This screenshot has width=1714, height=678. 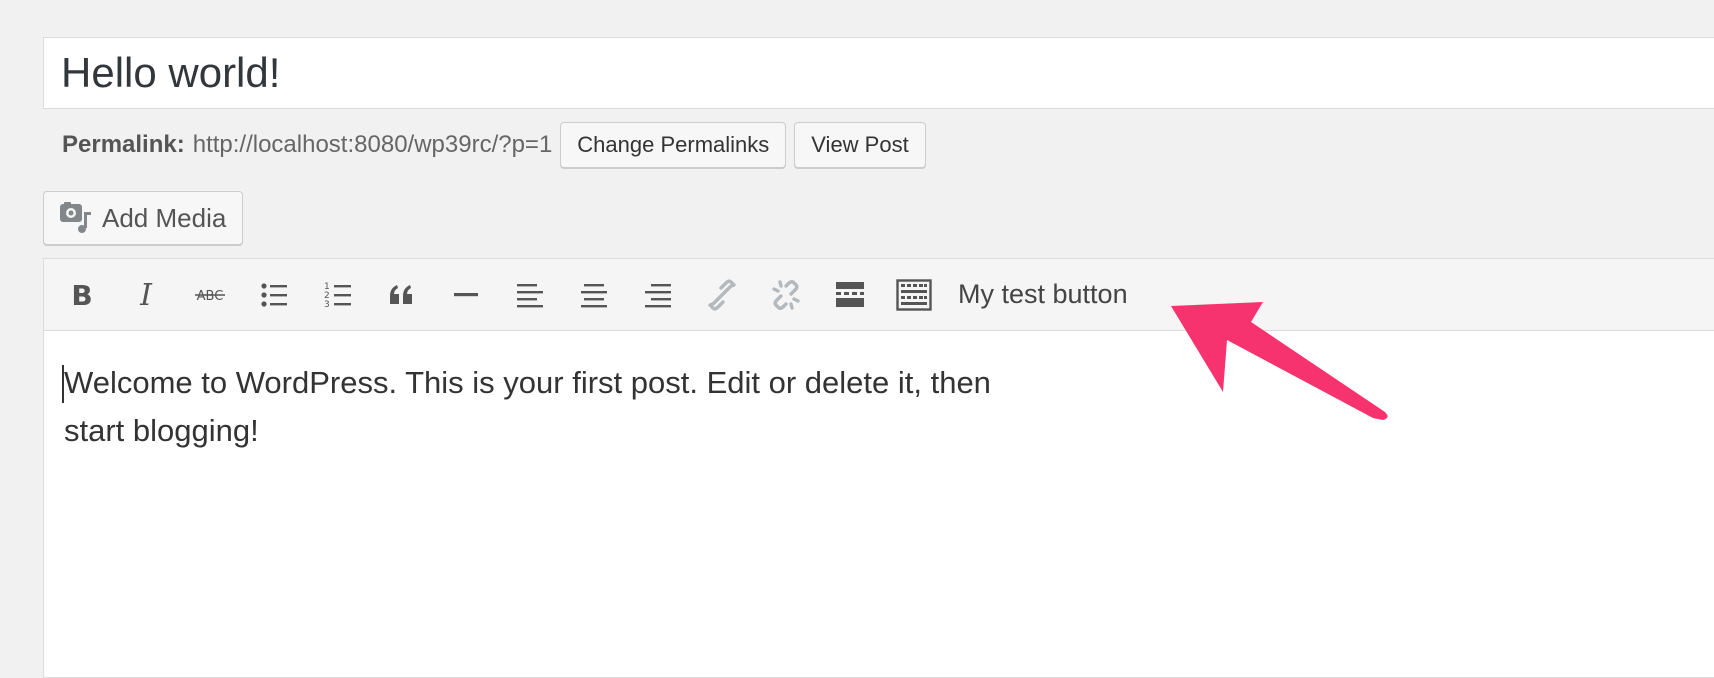 I want to click on permalink-label: Permalink:, so click(x=123, y=144).